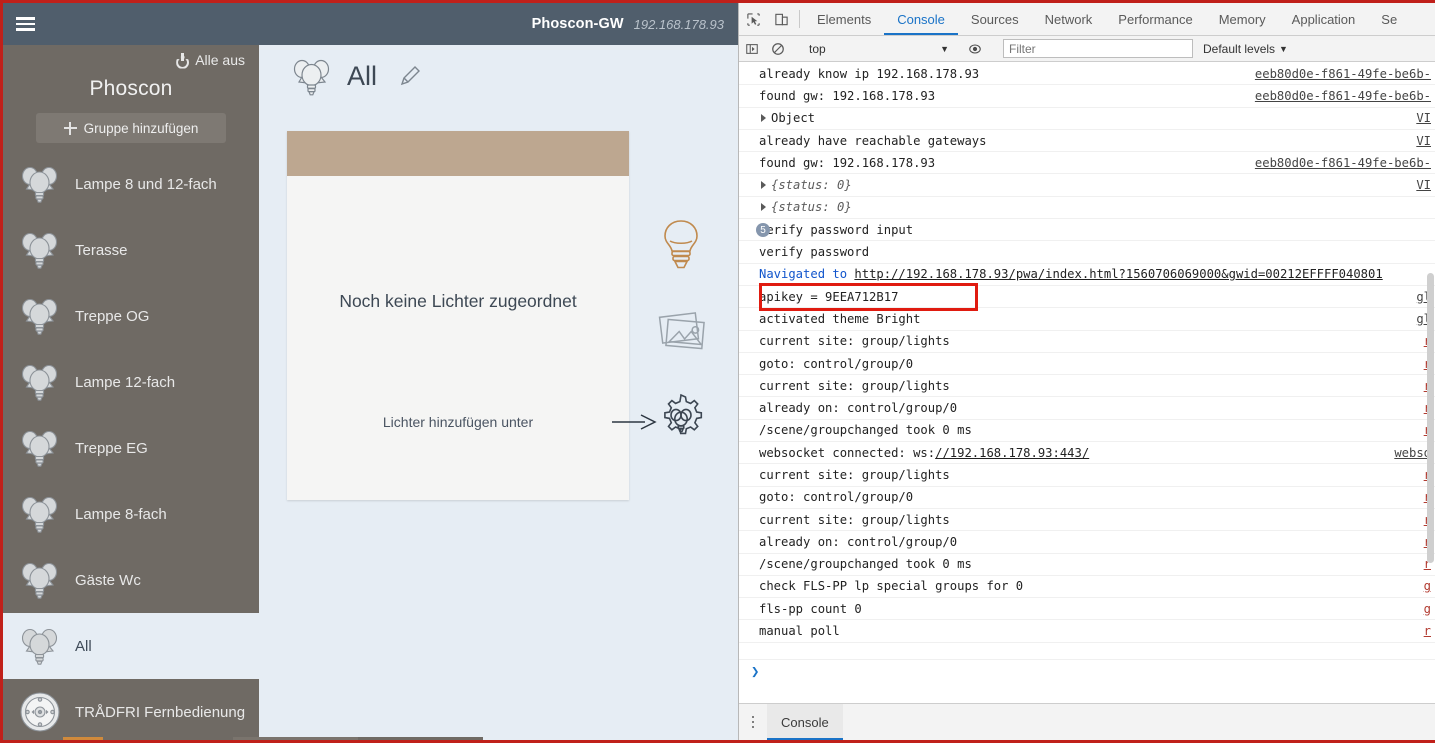  I want to click on show-console-sidebar-icon, so click(752, 49).